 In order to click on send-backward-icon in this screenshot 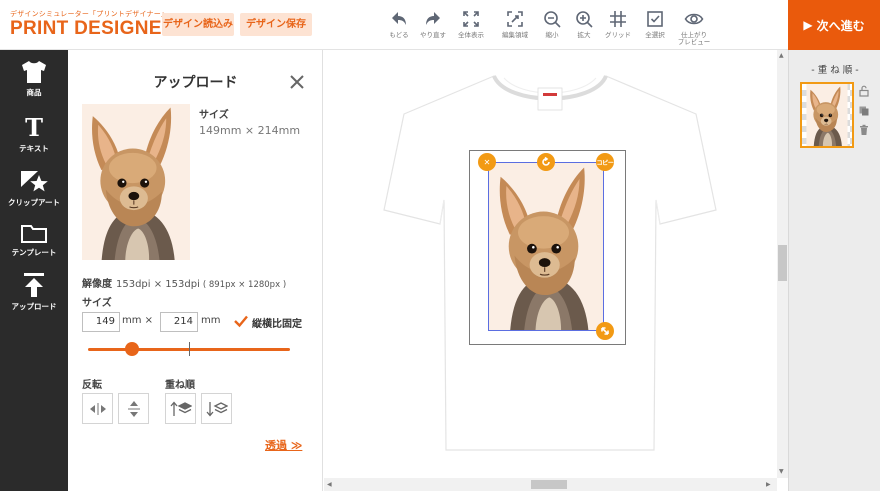, I will do `click(217, 408)`.